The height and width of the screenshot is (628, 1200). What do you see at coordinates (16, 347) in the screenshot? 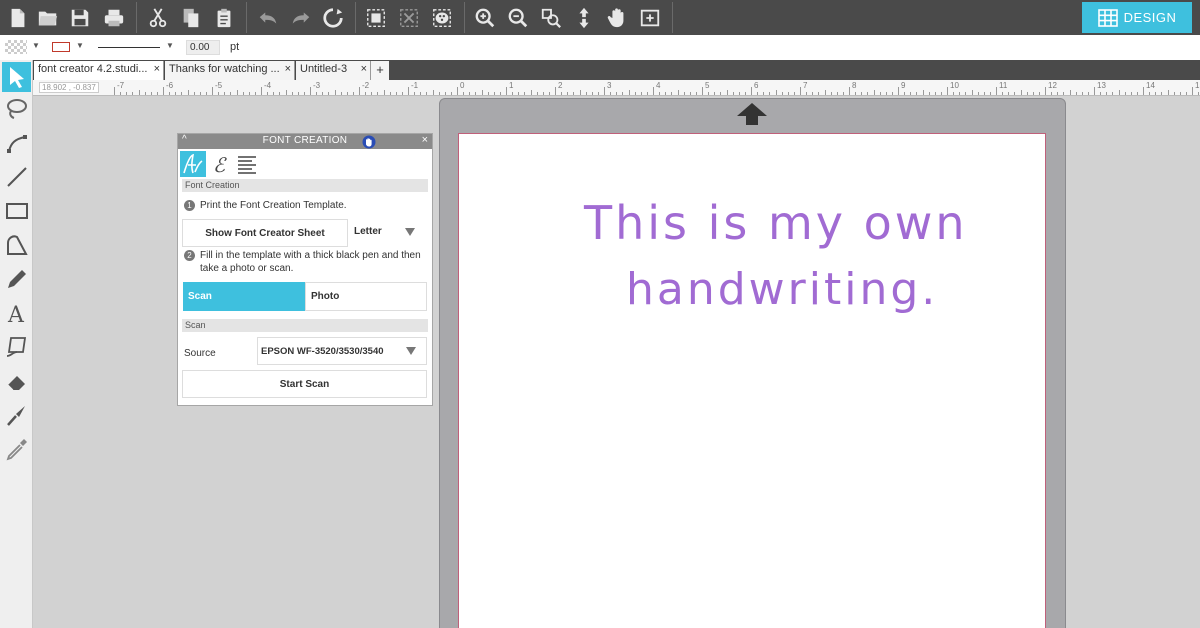
I see `text-on-path-tool-icon` at bounding box center [16, 347].